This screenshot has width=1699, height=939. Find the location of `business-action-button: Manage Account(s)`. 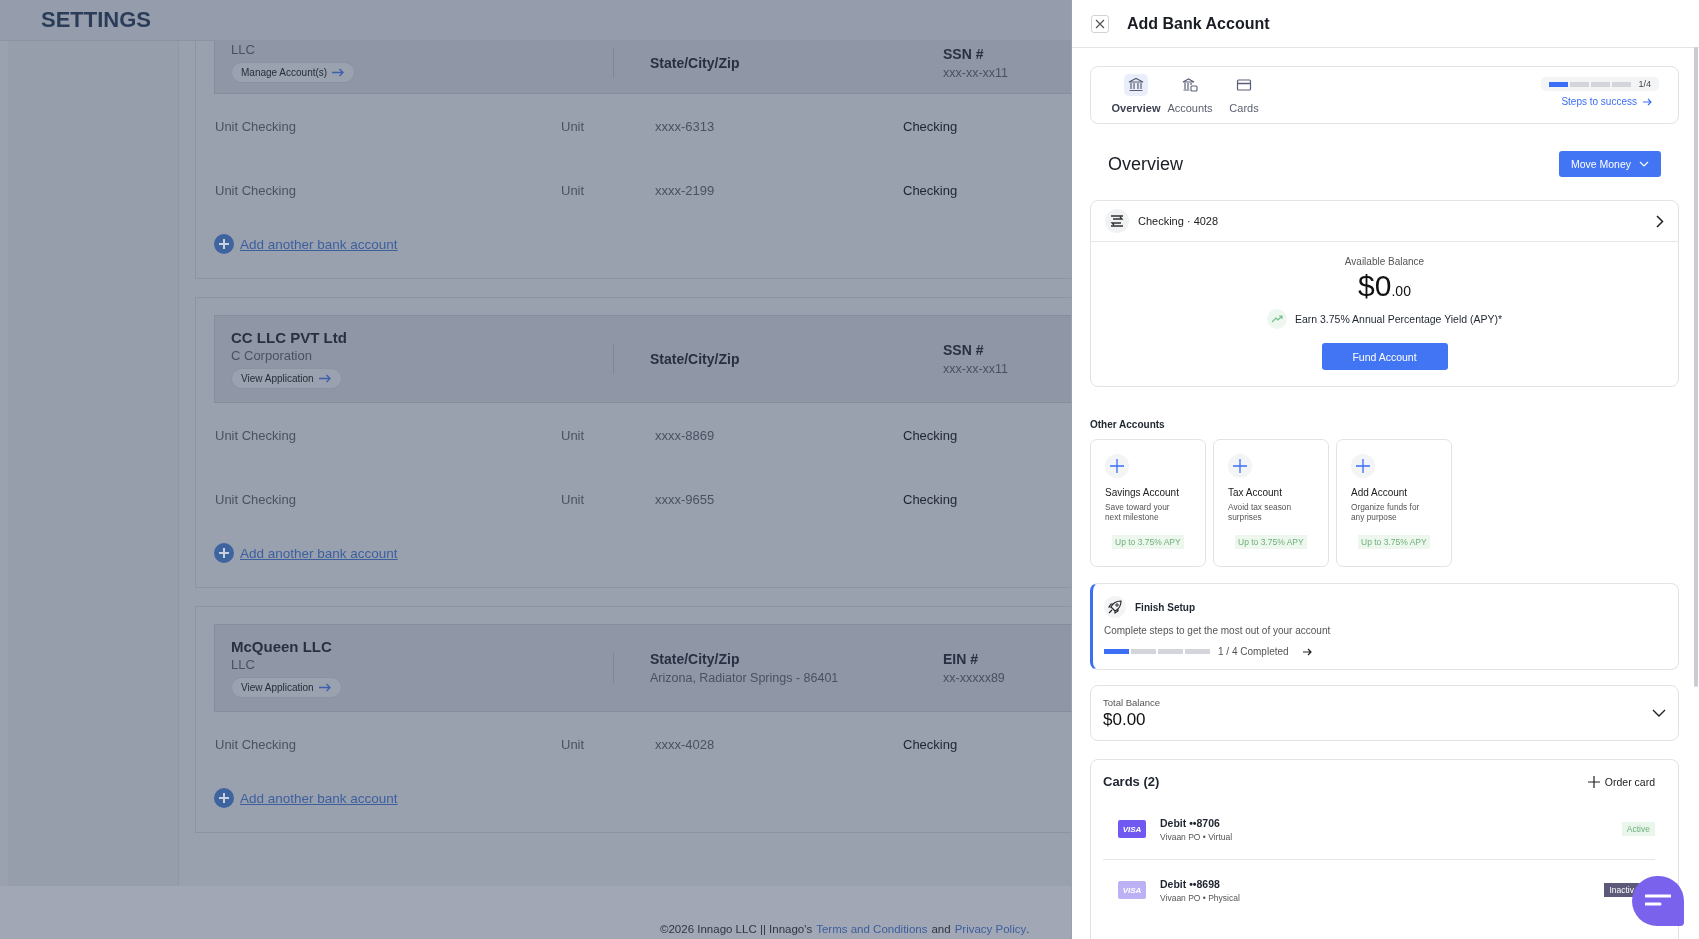

business-action-button: Manage Account(s) is located at coordinates (293, 72).